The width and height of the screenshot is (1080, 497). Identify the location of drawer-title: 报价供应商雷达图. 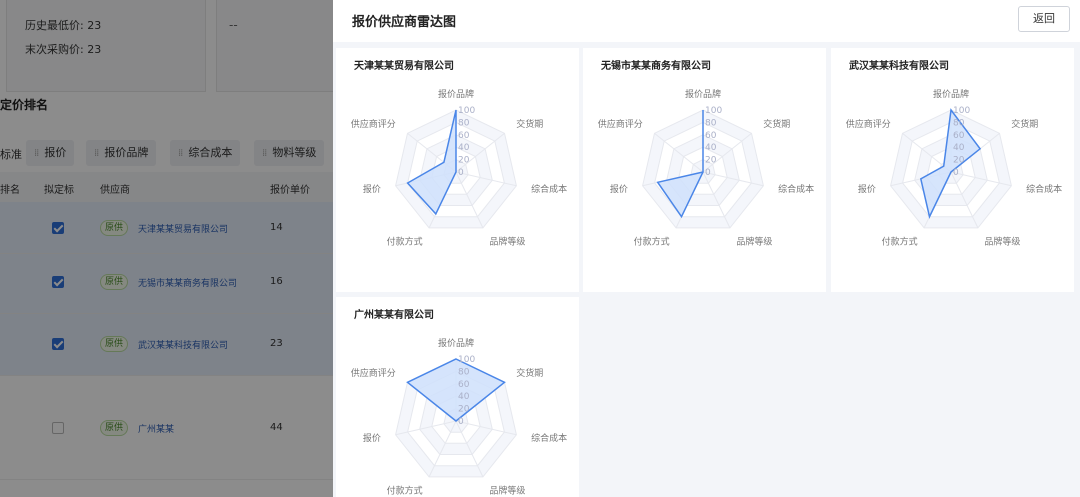
(404, 22).